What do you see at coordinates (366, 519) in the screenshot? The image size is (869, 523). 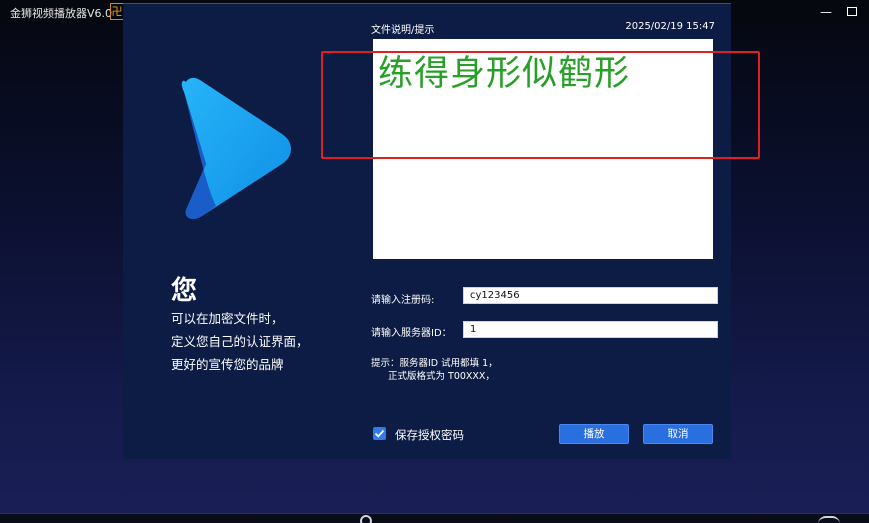 I see `playback-progress-icon` at bounding box center [366, 519].